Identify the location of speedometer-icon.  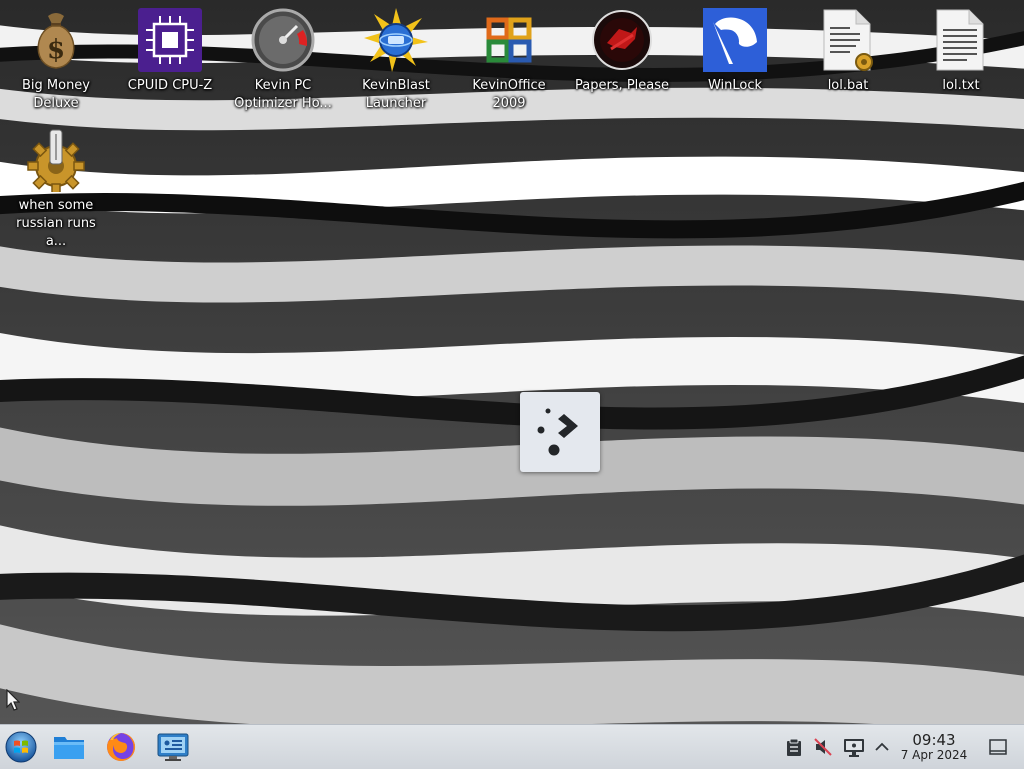
(283, 40).